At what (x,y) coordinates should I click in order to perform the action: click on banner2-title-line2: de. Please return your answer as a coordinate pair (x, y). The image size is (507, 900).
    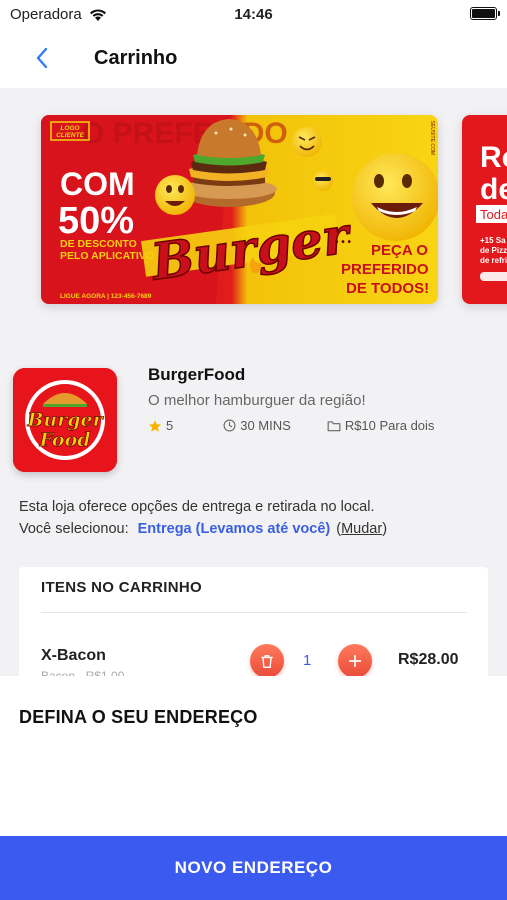
    Looking at the image, I should click on (493, 189).